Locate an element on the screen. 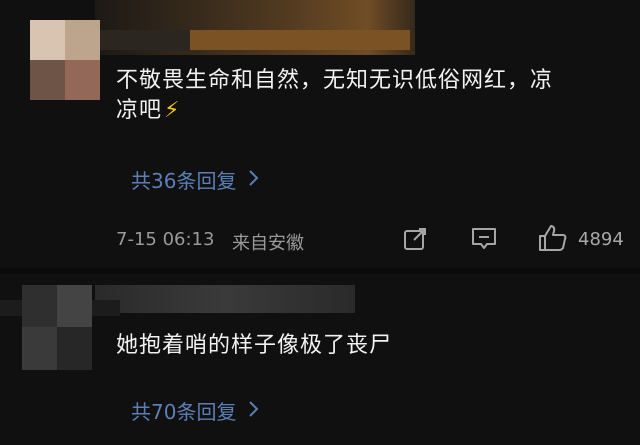 The image size is (640, 445). divider is located at coordinates (320, 271).